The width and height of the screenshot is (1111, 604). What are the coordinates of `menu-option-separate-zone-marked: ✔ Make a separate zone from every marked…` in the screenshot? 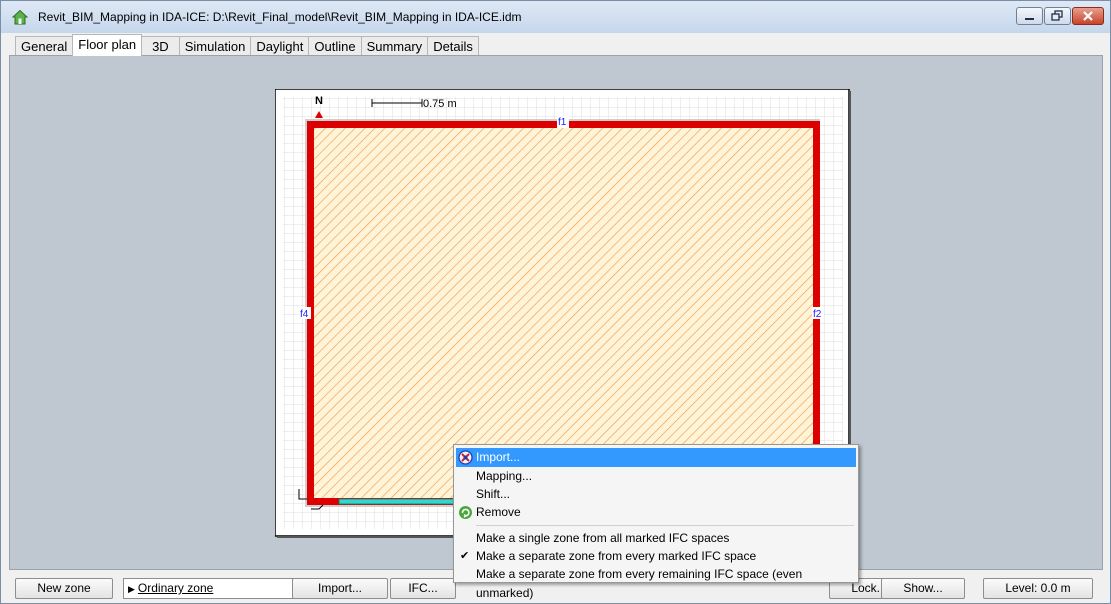 It's located at (656, 556).